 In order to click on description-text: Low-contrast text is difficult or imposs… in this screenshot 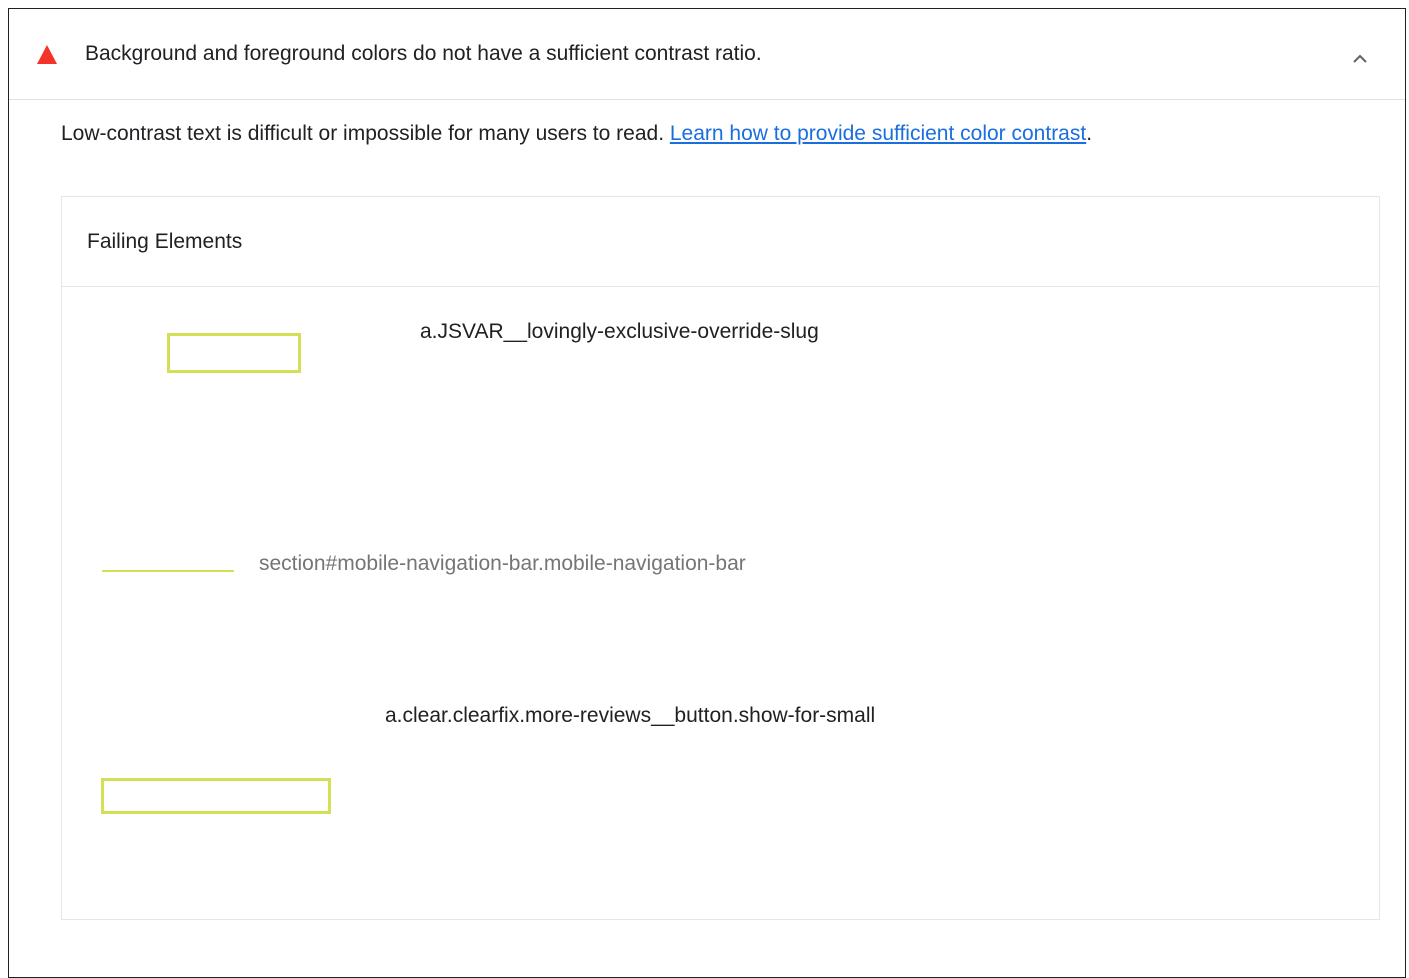, I will do `click(365, 133)`.